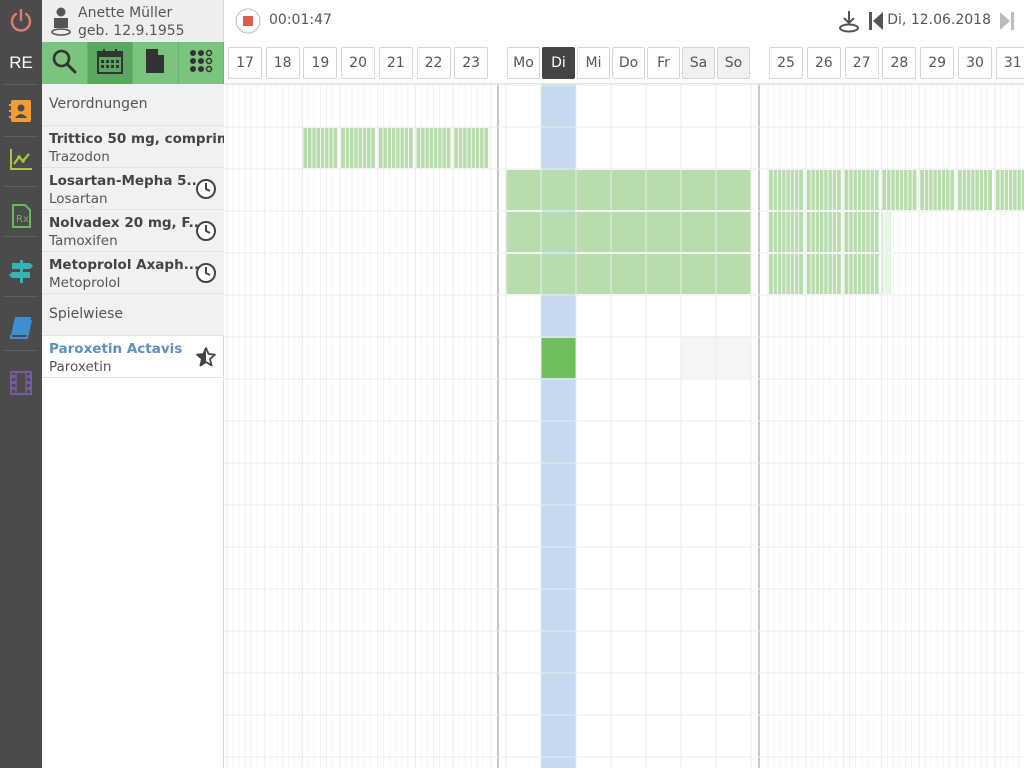  I want to click on section-title: Verordnungen, so click(98, 104).